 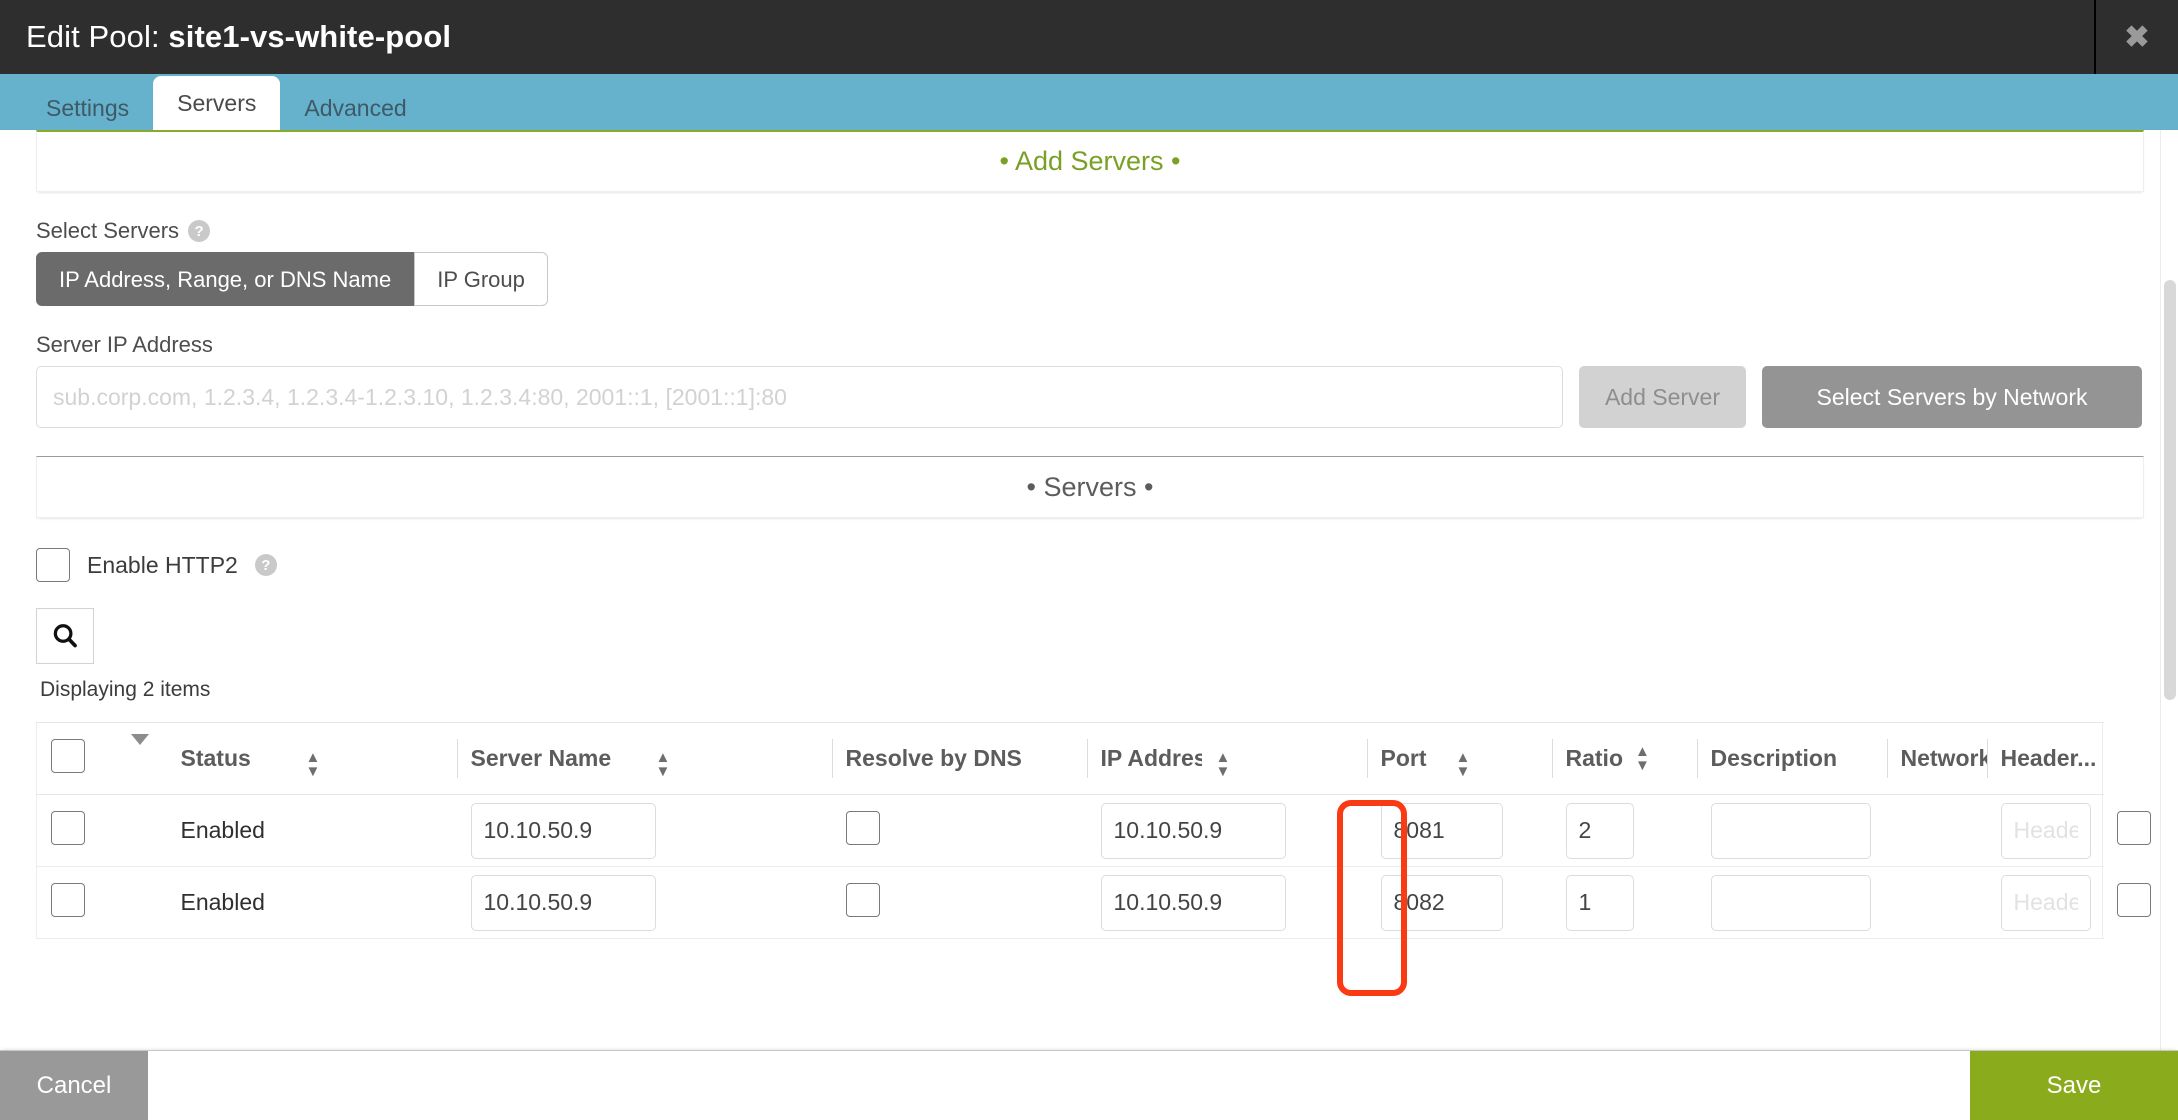 What do you see at coordinates (125, 689) in the screenshot?
I see `displaying-count: Displaying 2 items` at bounding box center [125, 689].